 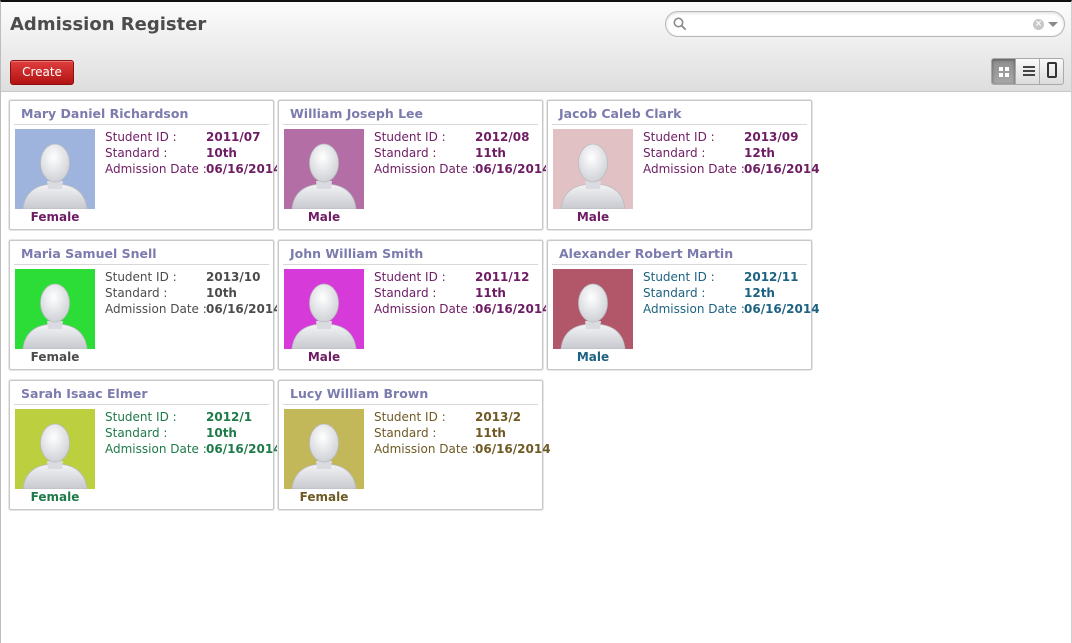 What do you see at coordinates (233, 277) in the screenshot?
I see `student-id-value: 2013/10` at bounding box center [233, 277].